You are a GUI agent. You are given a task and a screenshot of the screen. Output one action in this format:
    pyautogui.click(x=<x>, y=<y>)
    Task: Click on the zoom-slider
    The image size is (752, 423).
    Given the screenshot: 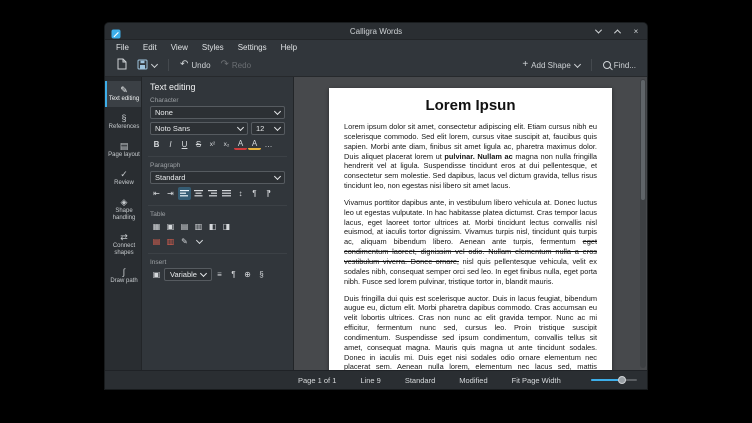 What is the action you would take?
    pyautogui.click(x=614, y=380)
    